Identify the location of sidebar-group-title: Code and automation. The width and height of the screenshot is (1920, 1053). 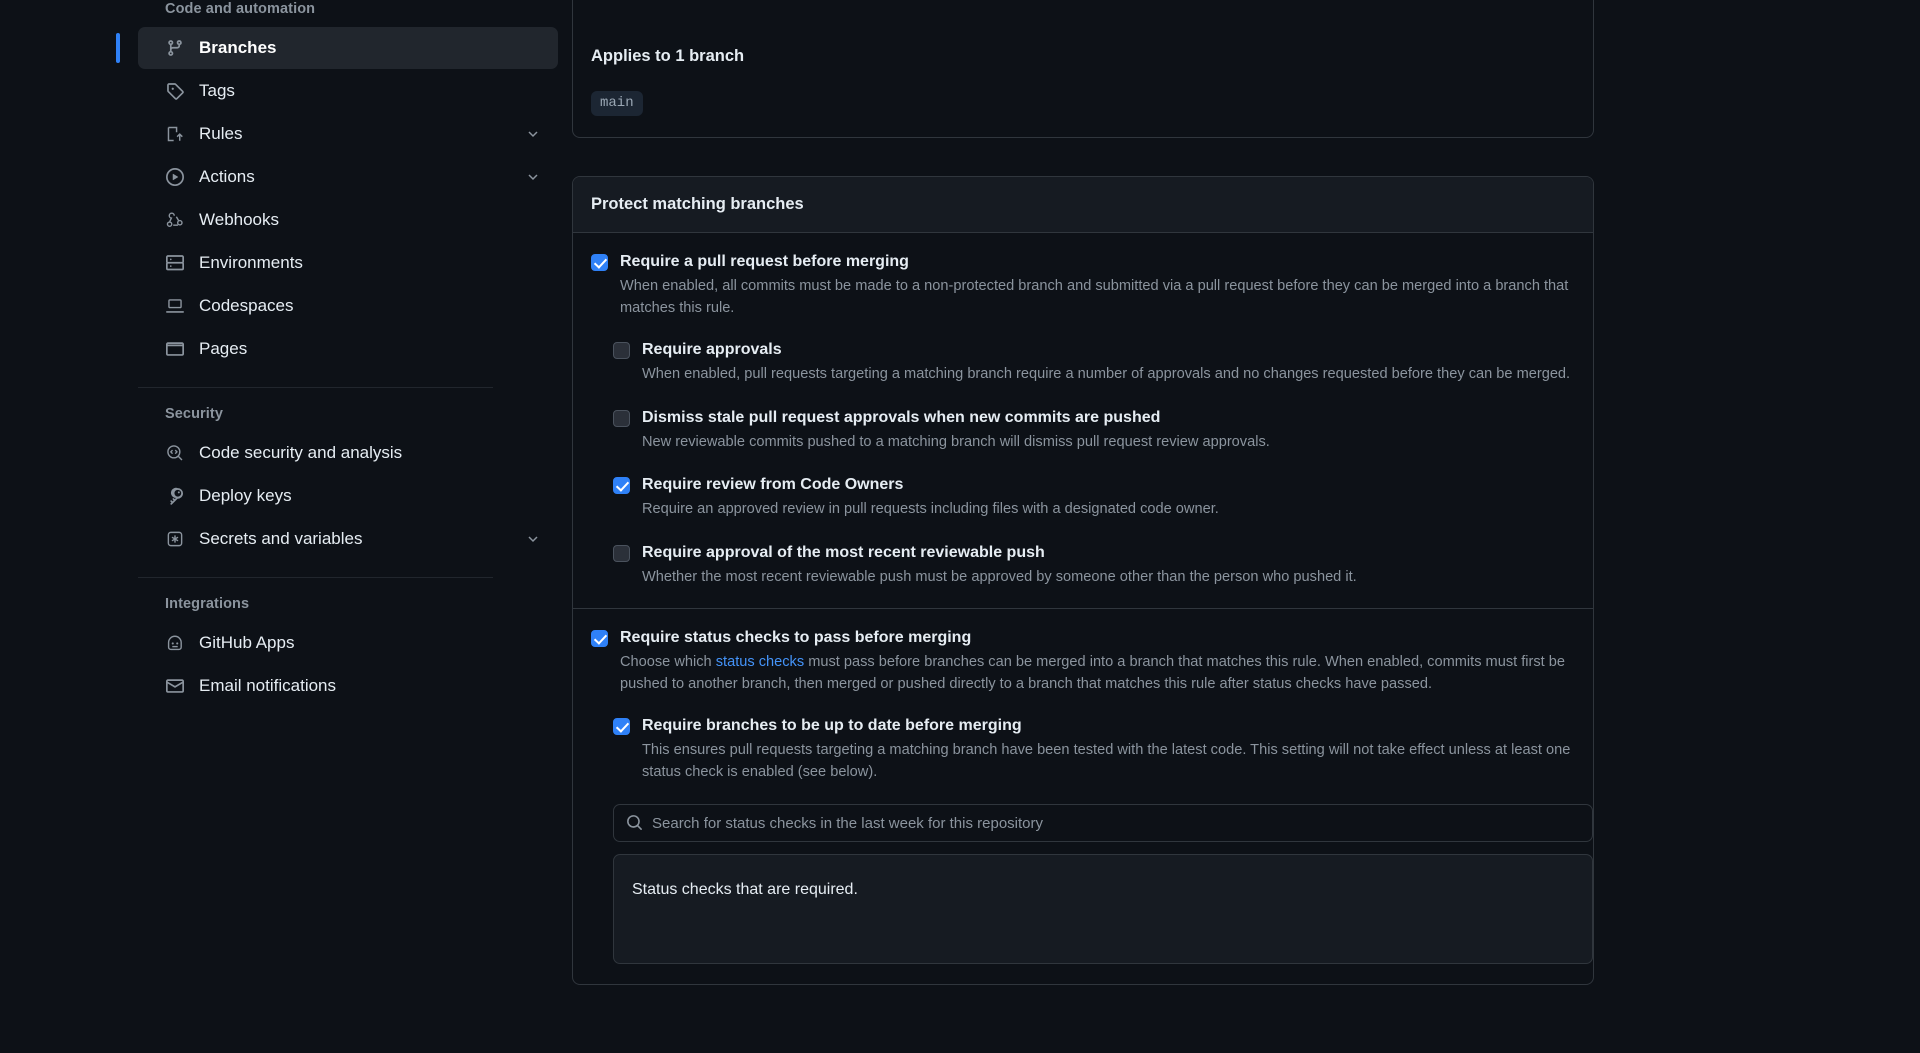
(240, 9).